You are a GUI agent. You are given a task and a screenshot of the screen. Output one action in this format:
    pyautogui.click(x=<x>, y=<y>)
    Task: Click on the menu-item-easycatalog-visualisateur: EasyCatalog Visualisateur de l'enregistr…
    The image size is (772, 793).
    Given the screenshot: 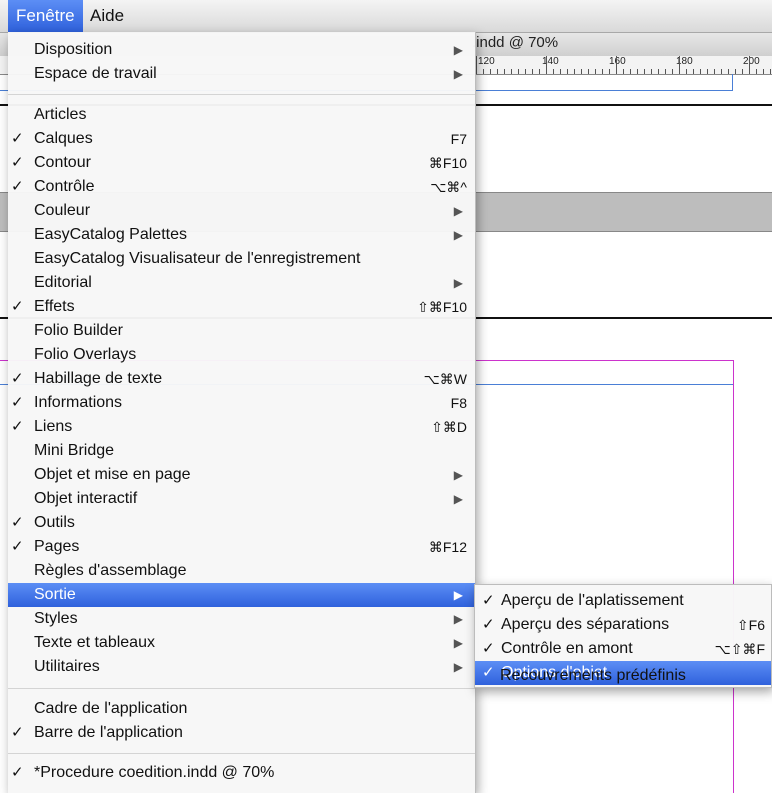 What is the action you would take?
    pyautogui.click(x=241, y=259)
    